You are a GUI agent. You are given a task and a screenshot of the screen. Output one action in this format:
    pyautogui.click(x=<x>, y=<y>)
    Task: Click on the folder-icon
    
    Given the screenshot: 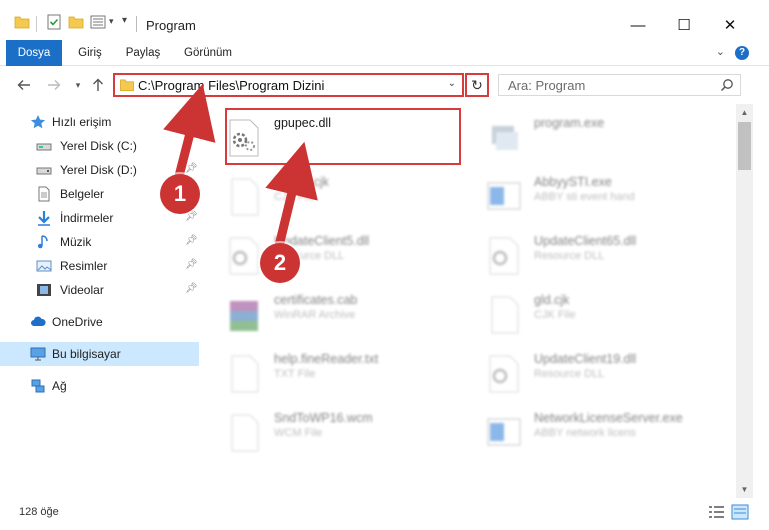 What is the action you would take?
    pyautogui.click(x=22, y=22)
    